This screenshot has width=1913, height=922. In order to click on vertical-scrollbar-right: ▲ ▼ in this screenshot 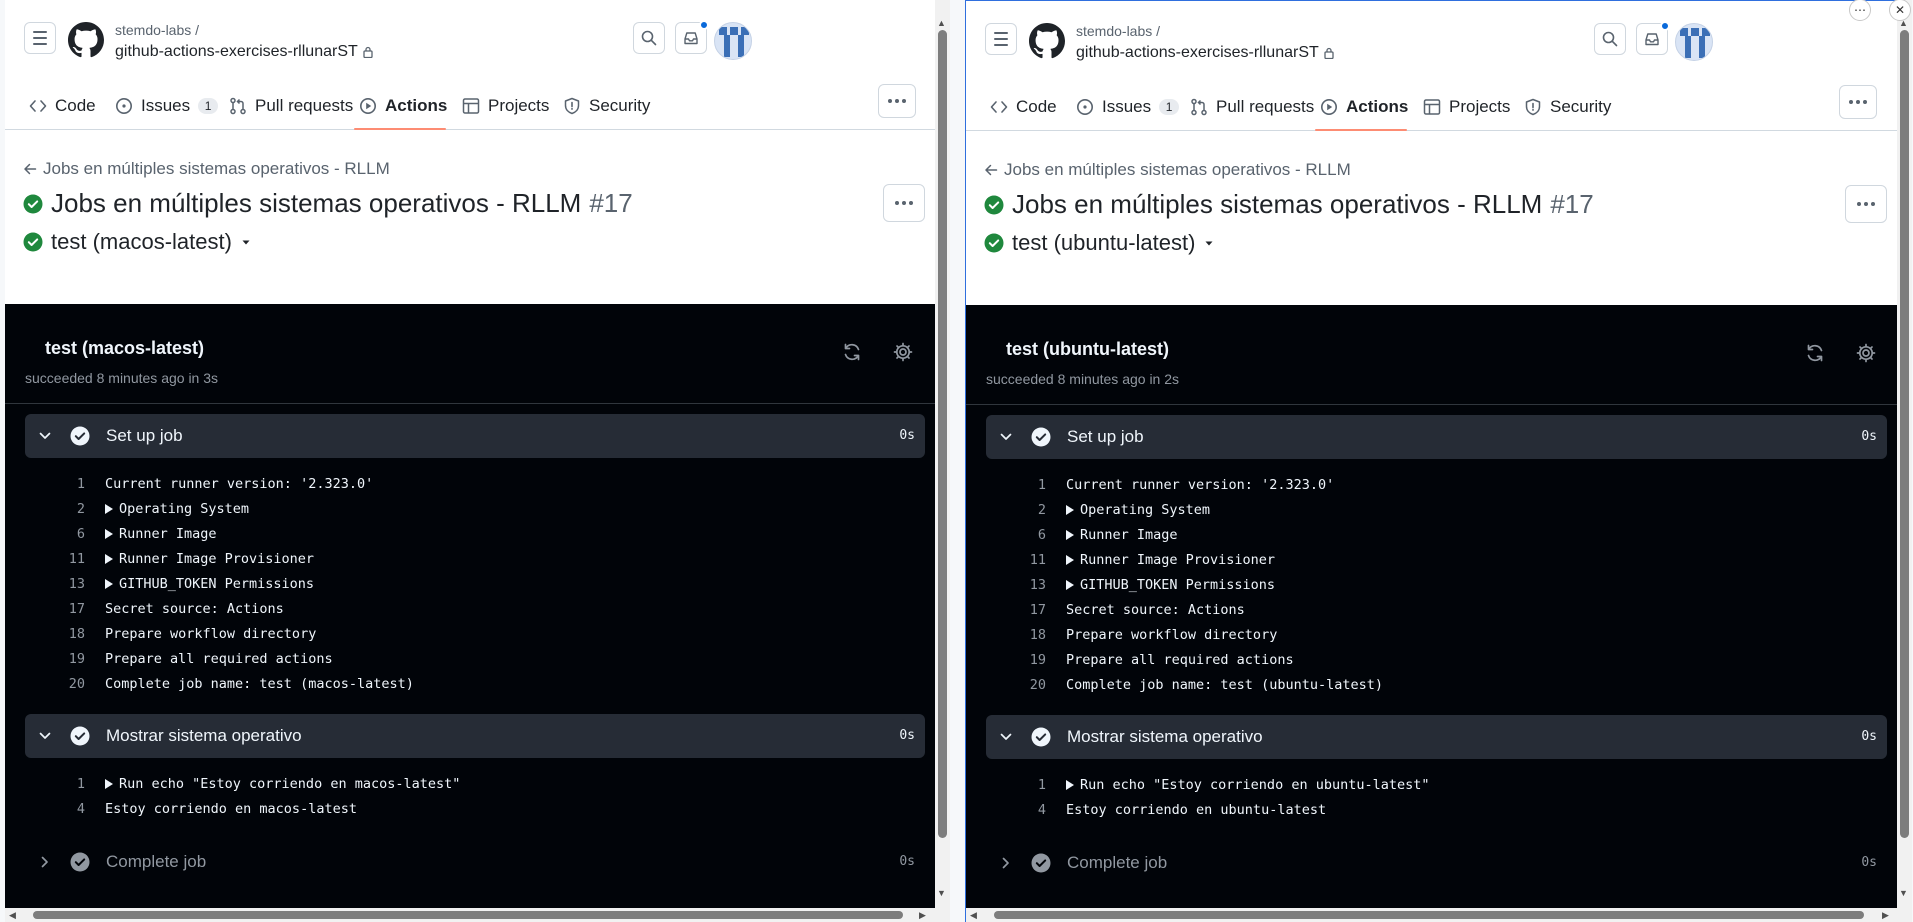, I will do `click(1904, 461)`.